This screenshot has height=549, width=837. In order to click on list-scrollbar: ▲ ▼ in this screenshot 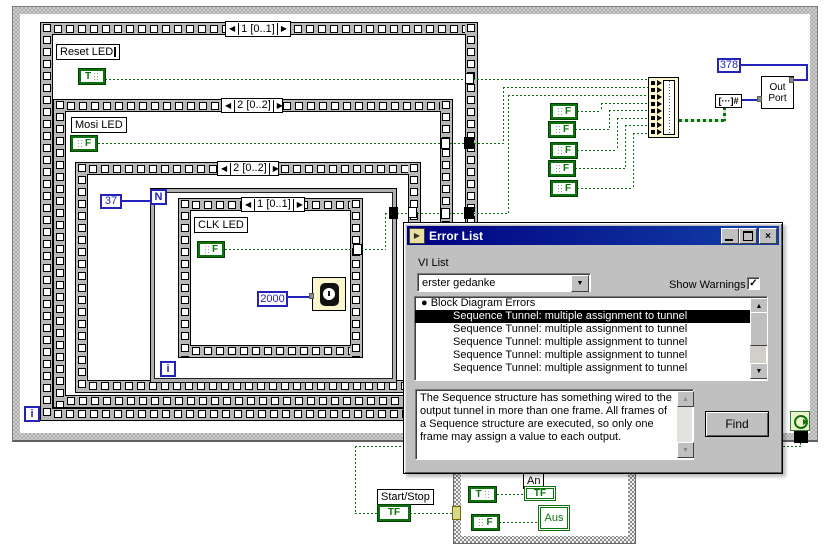, I will do `click(758, 338)`.